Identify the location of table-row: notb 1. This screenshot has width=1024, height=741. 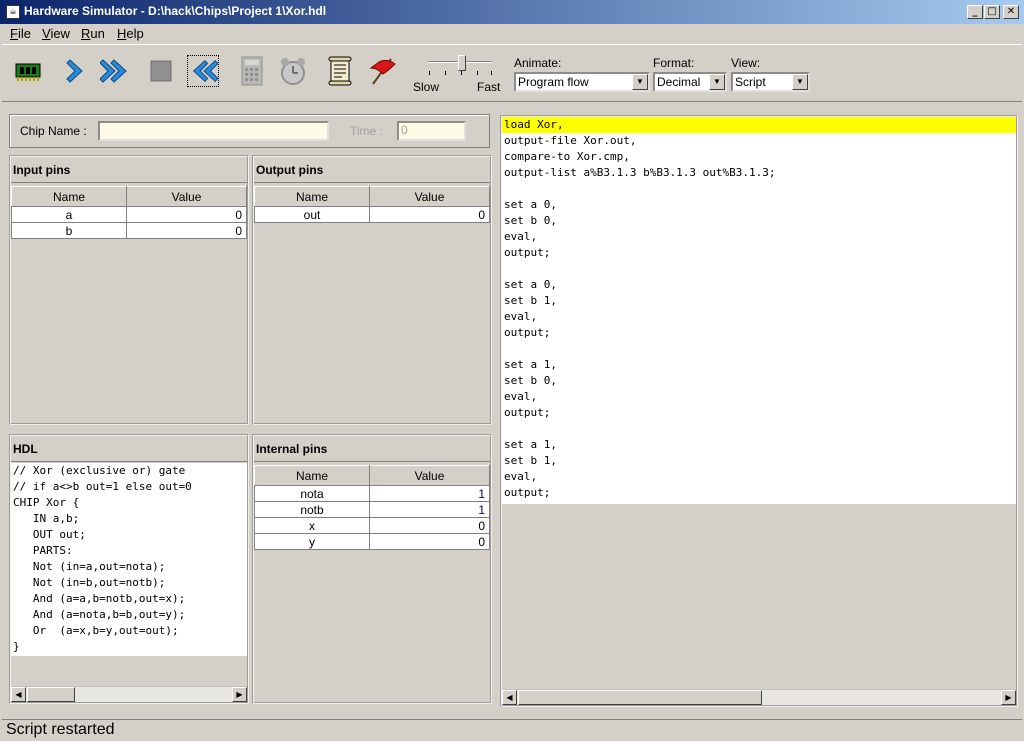
(372, 509).